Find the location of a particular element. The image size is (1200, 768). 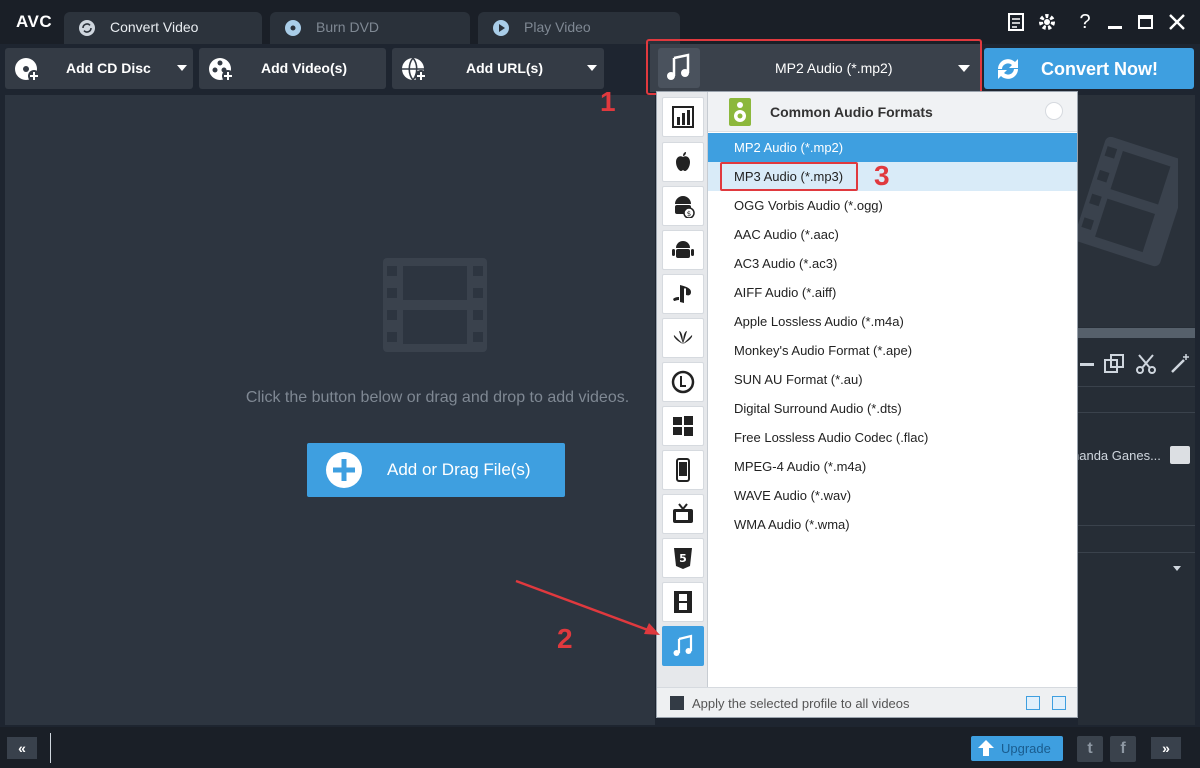

format-item-ogg: OGG Vorbis Audio (*.ogg) is located at coordinates (892, 205).